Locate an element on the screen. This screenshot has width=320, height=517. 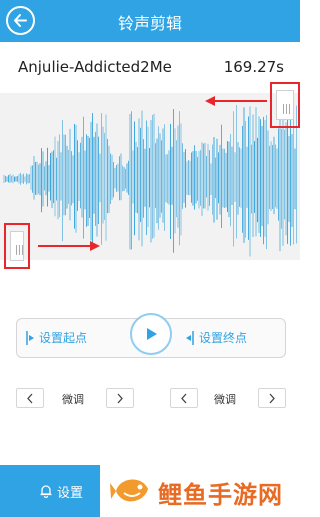
fine-tune-start-label: 微调 is located at coordinates (73, 399).